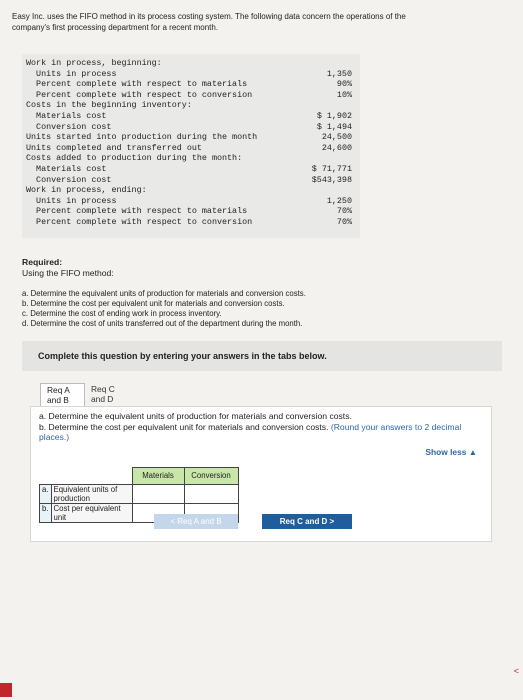  What do you see at coordinates (114, 147) in the screenshot?
I see `data-row-label: Units completed and transferred out` at bounding box center [114, 147].